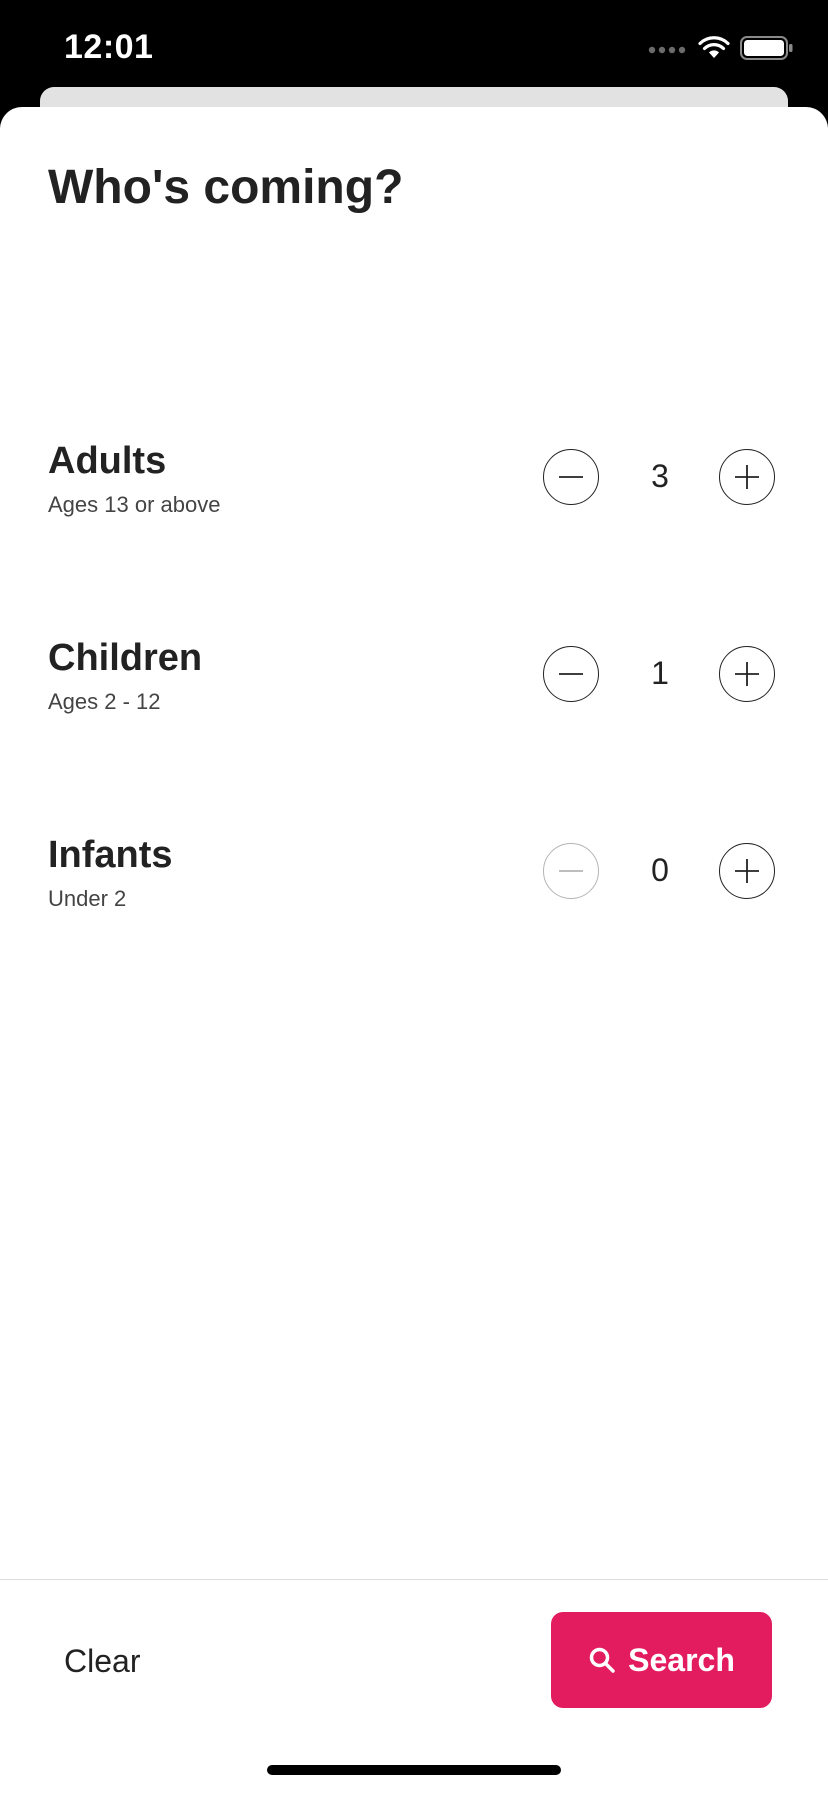 The image size is (828, 1793). Describe the element at coordinates (767, 50) in the screenshot. I see `battery-icon` at that location.